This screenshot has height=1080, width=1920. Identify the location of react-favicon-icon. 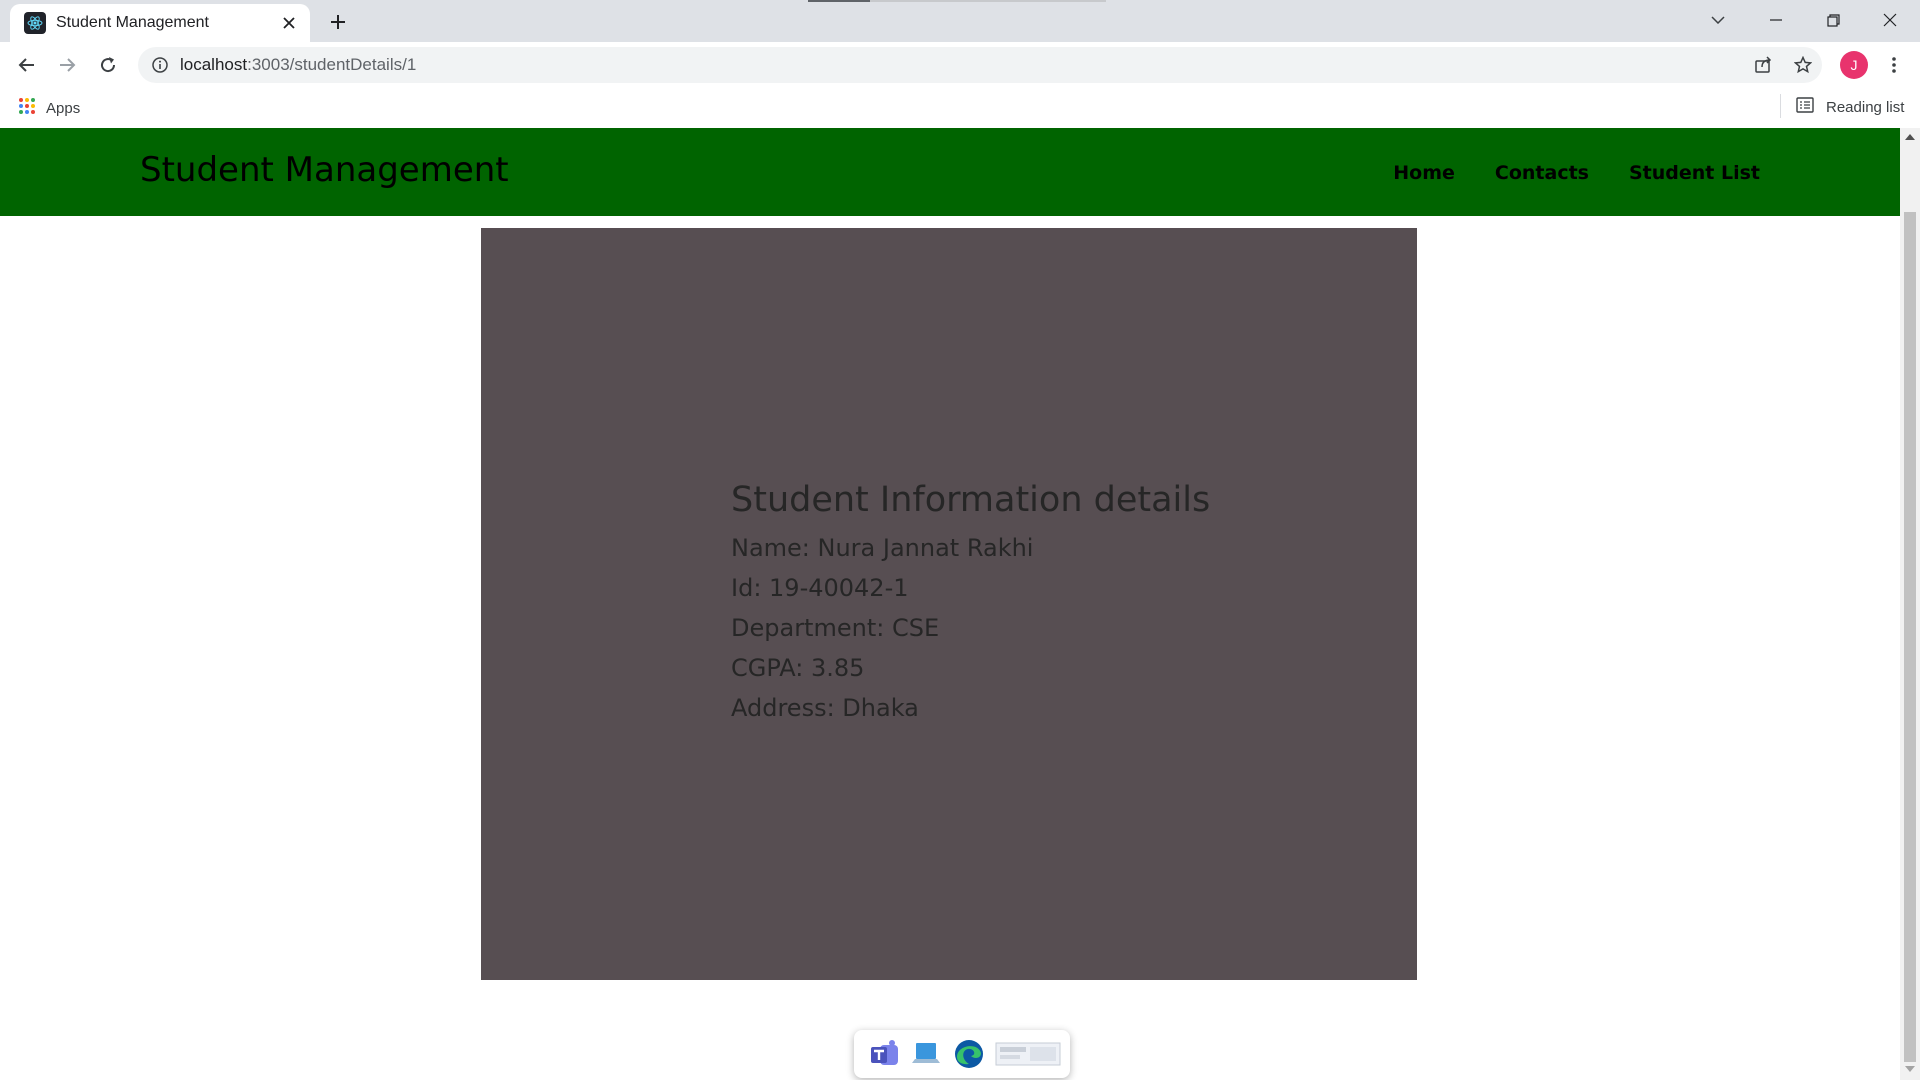
(35, 23).